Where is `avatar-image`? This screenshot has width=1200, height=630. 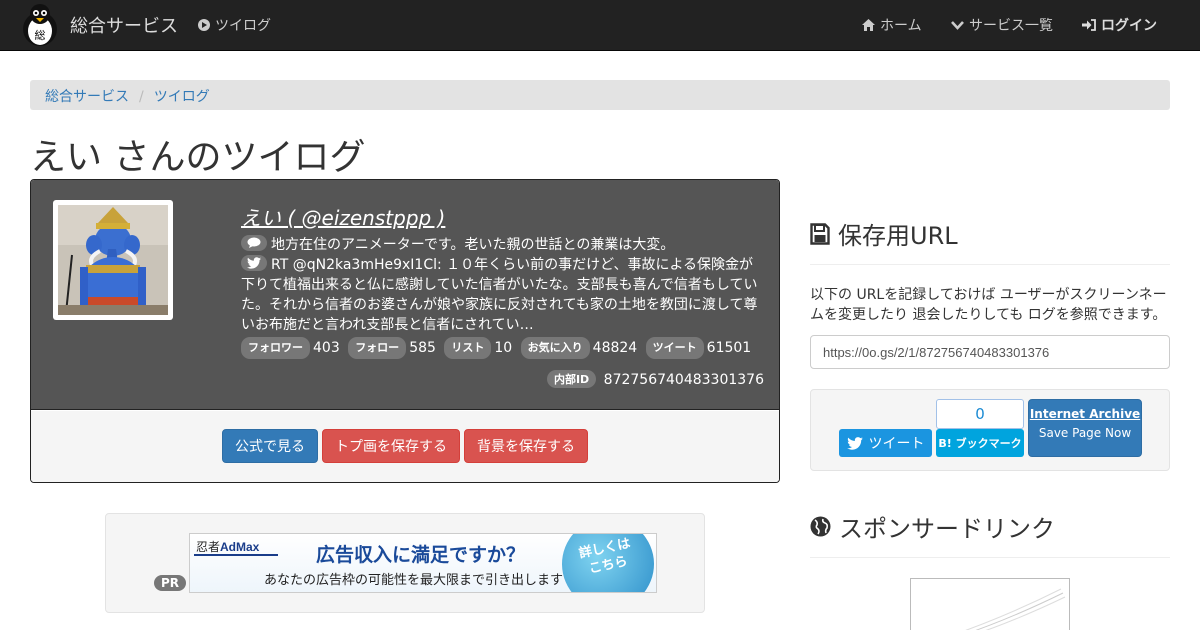 avatar-image is located at coordinates (113, 260).